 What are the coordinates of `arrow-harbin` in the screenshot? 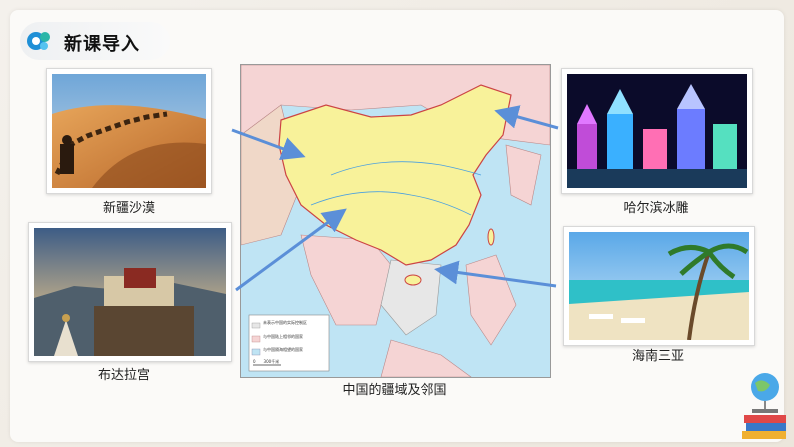 It's located at (526, 117).